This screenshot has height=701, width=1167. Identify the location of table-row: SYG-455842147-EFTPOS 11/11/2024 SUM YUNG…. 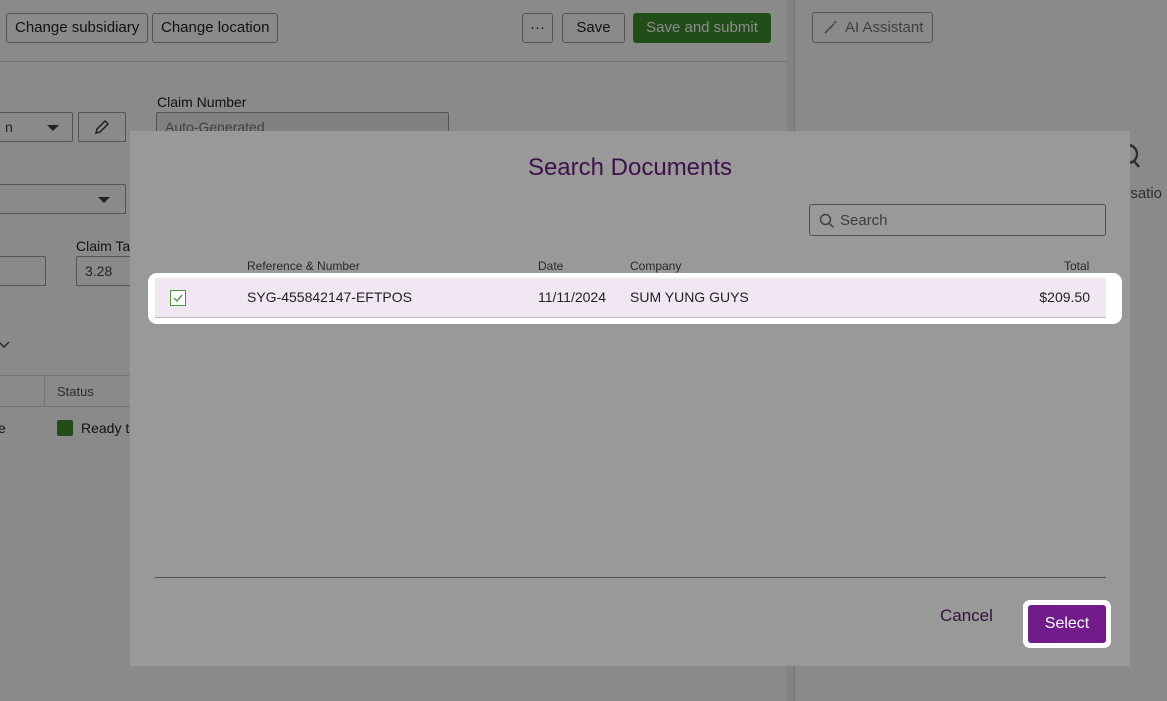
(630, 298).